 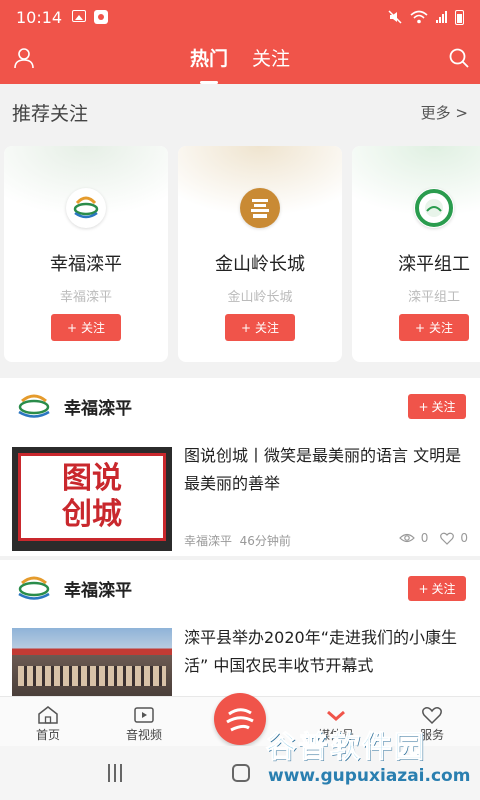 I want to click on thumbnail-text: 创城, so click(x=92, y=514).